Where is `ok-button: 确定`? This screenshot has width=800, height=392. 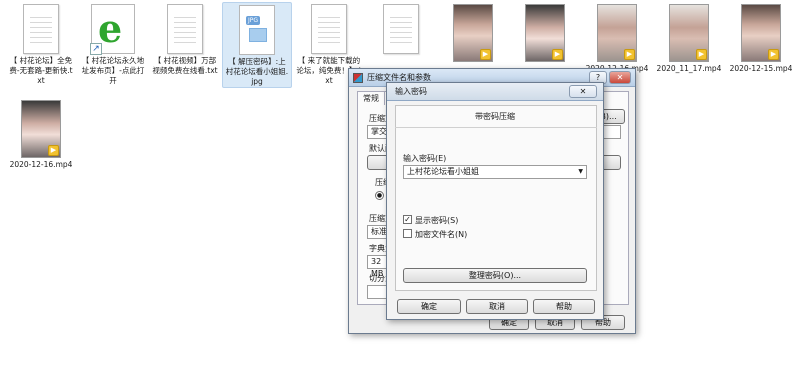
ok-button: 确定 is located at coordinates (429, 306).